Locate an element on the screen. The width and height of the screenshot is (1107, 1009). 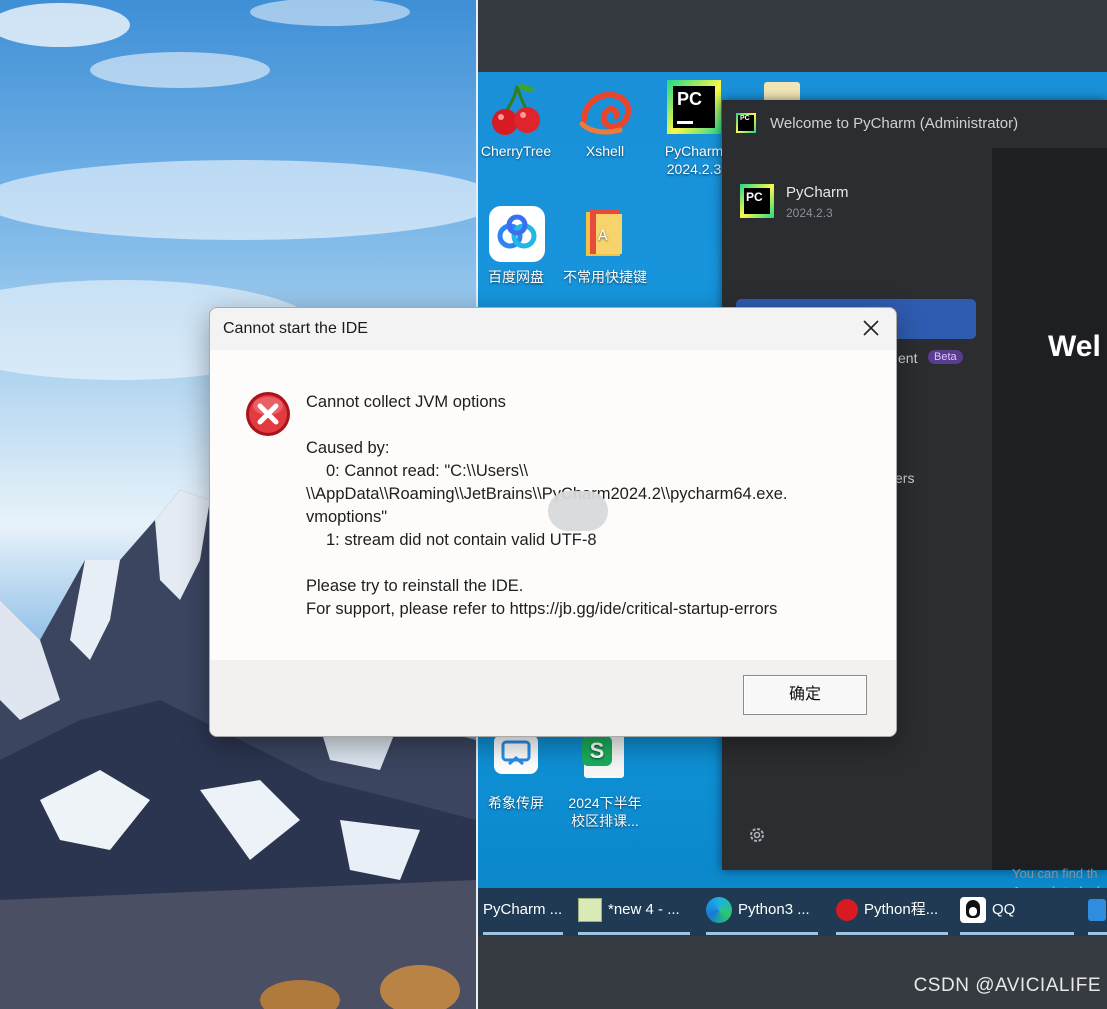
dialog-footer: 确定 is located at coordinates (553, 698).